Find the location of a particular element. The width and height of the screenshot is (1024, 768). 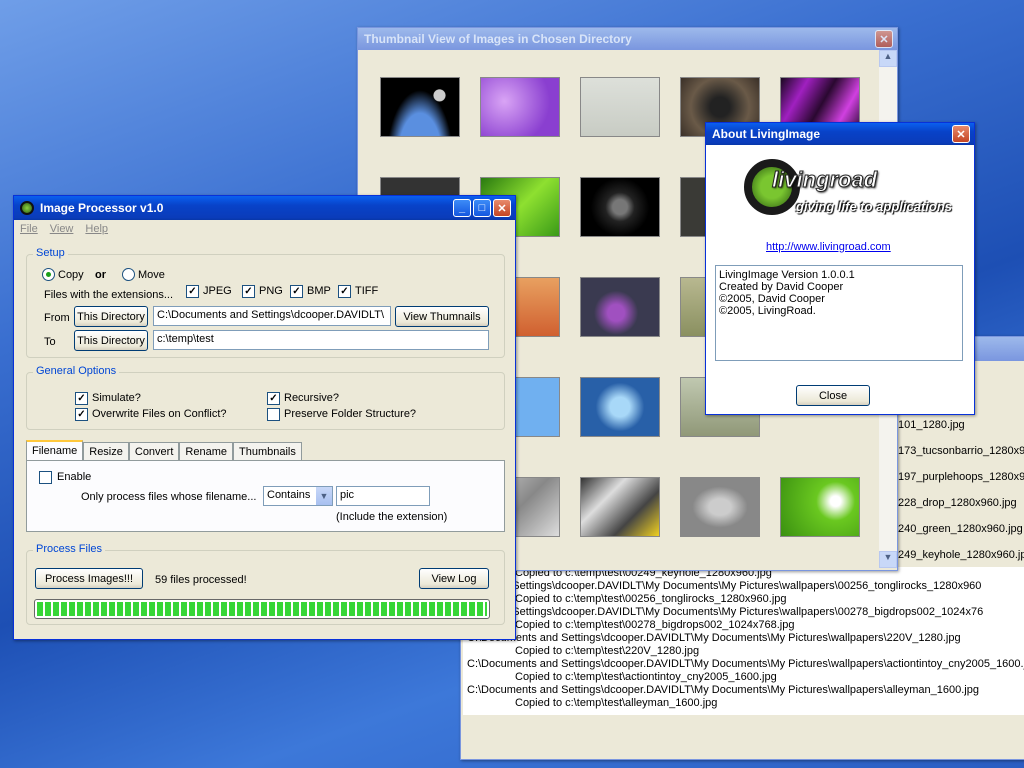

to-path-field: c:\temp\test is located at coordinates (321, 340).